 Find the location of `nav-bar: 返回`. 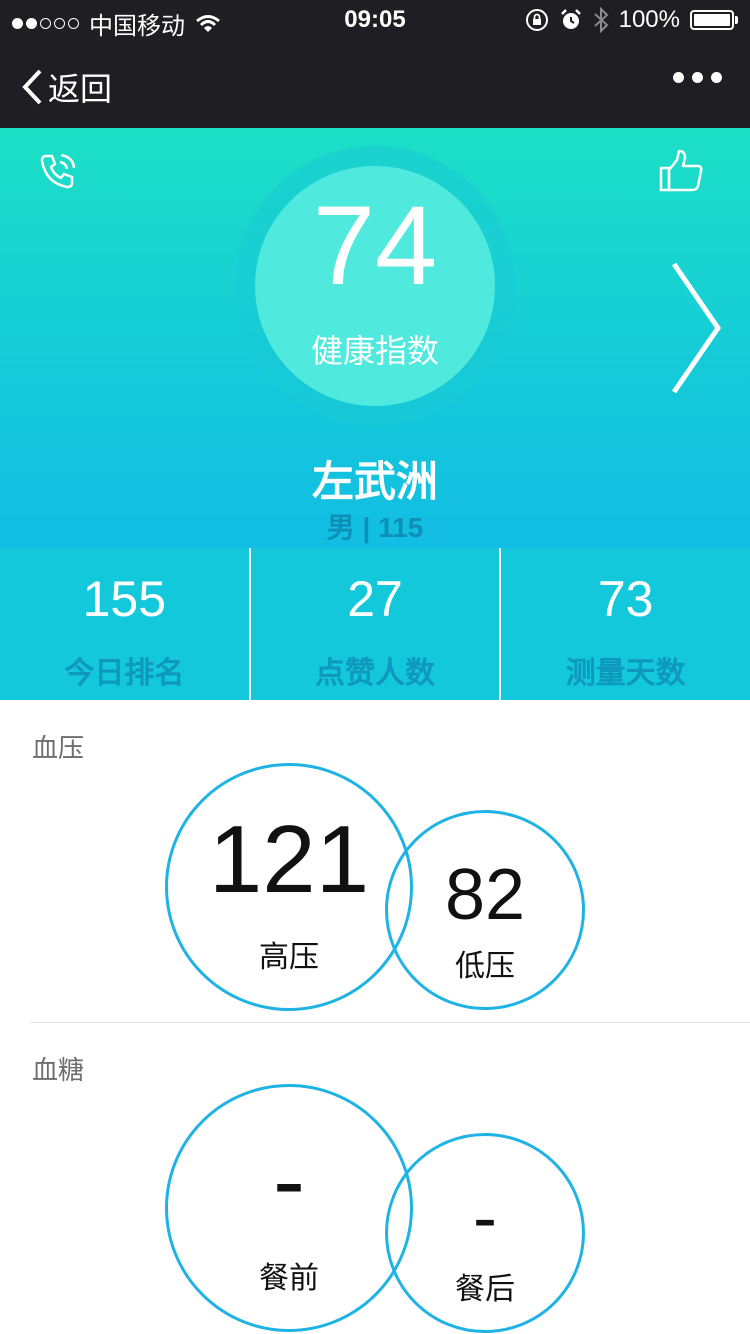

nav-bar: 返回 is located at coordinates (375, 84).